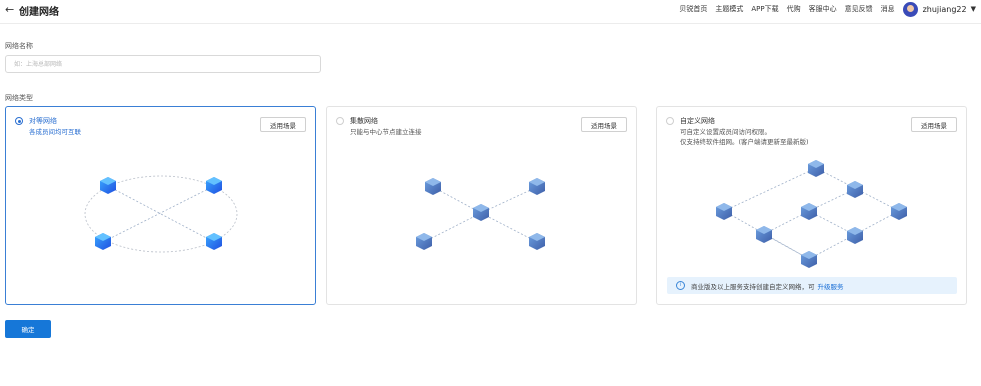  I want to click on page-title: 创建网络, so click(39, 12).